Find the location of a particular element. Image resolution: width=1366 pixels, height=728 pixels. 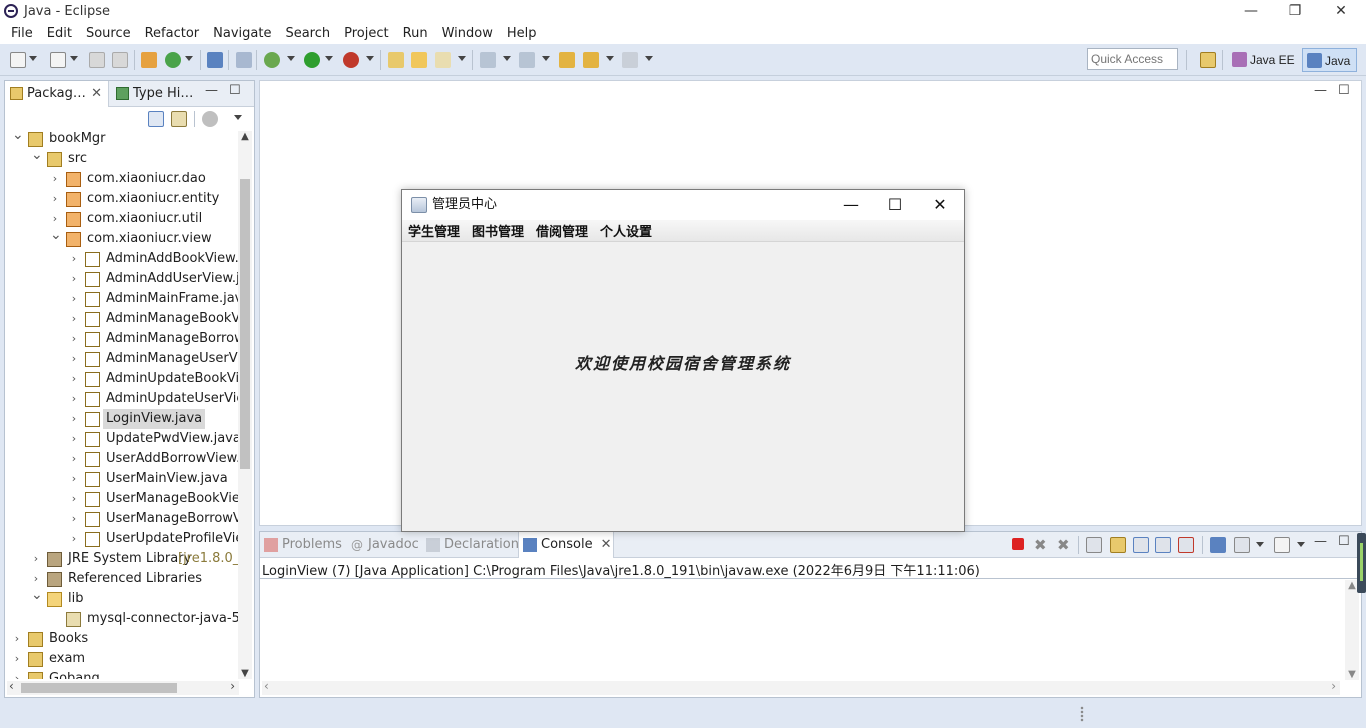

tree-item: › AdminManageBorrow is located at coordinates (121, 339).